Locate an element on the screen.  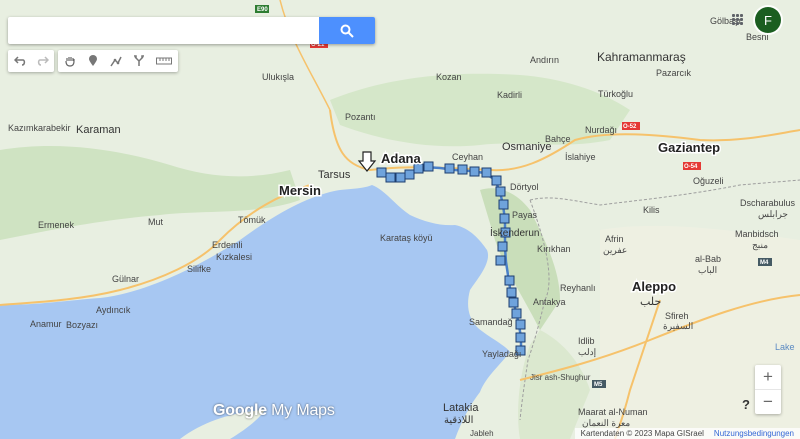
place-label-ermenek: Ermenek is located at coordinates (56, 225).